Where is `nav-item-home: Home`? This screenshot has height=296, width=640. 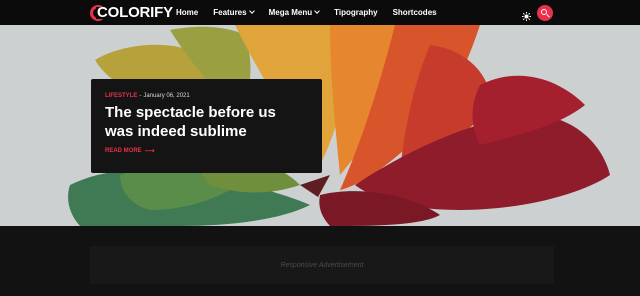
nav-item-home: Home is located at coordinates (187, 12).